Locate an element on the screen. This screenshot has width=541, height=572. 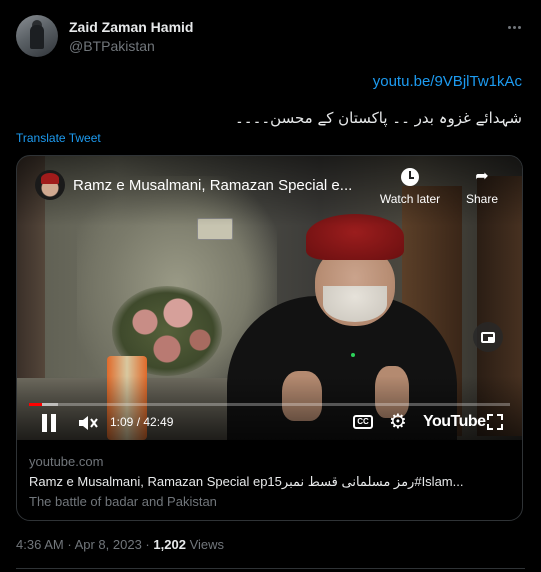
share-arrow-icon: ➦ is located at coordinates (482, 176).